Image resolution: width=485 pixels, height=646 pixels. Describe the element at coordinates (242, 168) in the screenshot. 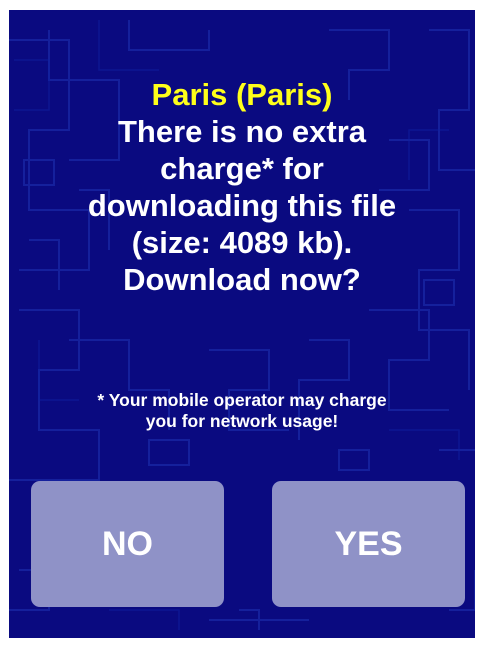

I see `message-line: charge* for` at that location.